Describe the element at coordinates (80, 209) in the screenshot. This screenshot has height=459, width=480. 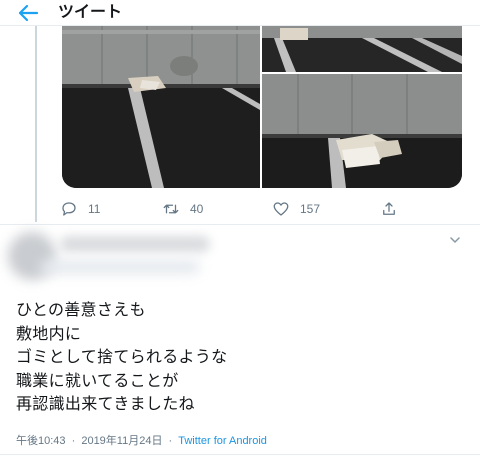
I see `reply-button: 11` at that location.